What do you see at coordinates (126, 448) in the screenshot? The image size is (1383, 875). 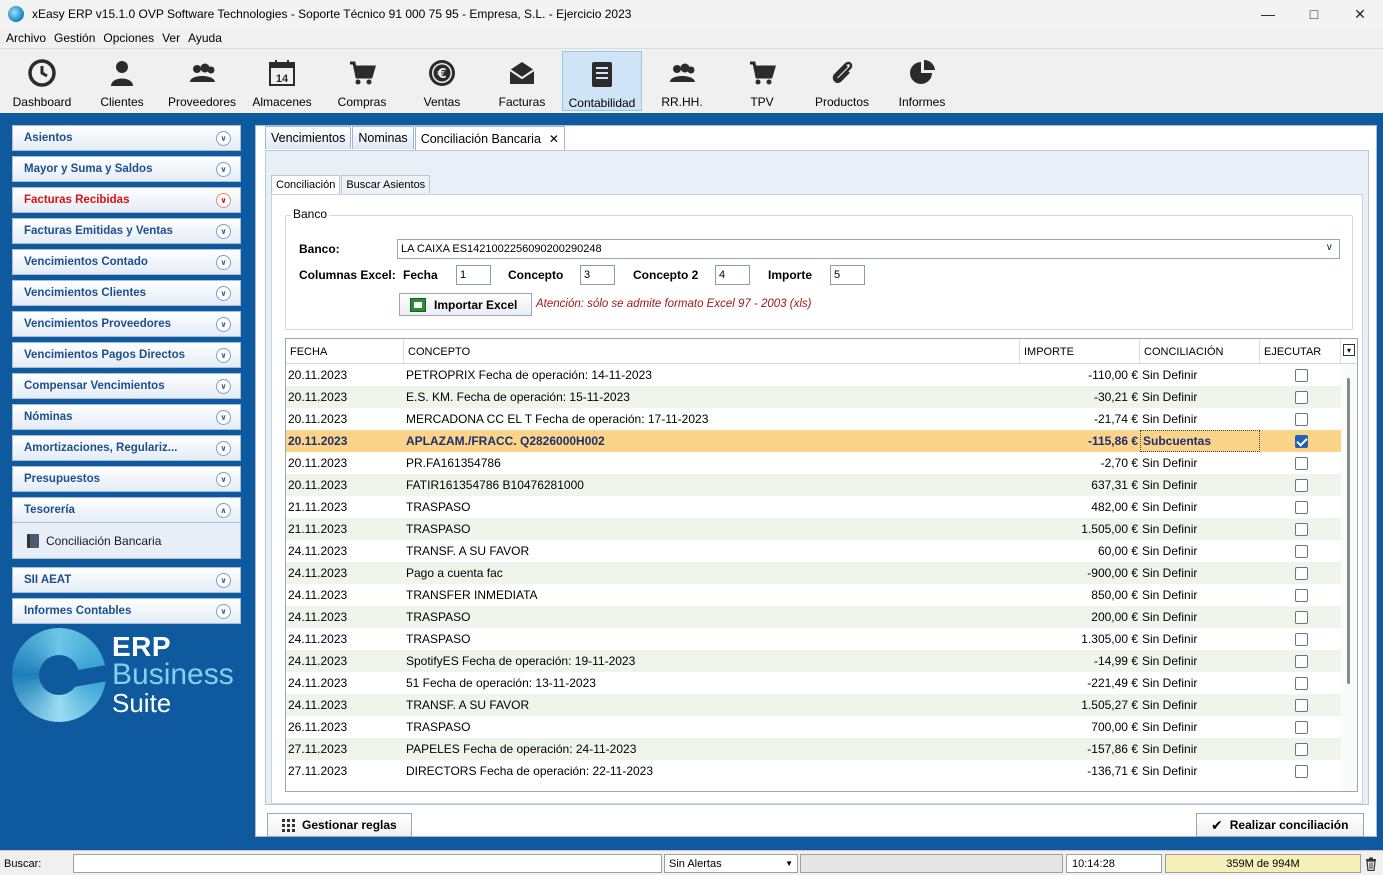 I see `sidebar-item-amortizaciones: Amortizaciones, Regulariz... ∨` at bounding box center [126, 448].